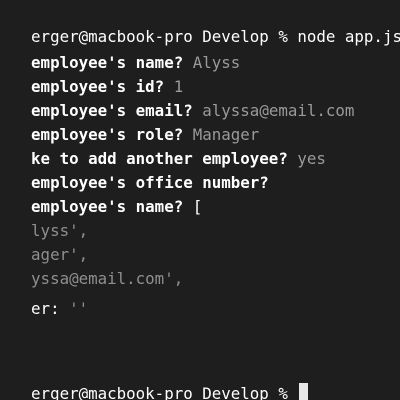 This screenshot has height=400, width=400. What do you see at coordinates (50, 308) in the screenshot?
I see `object-office-key: er:` at bounding box center [50, 308].